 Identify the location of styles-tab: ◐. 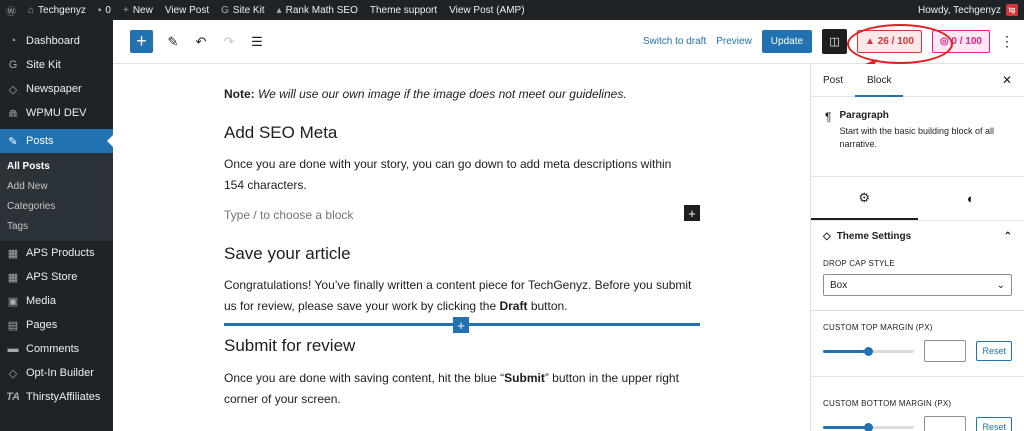
(971, 198).